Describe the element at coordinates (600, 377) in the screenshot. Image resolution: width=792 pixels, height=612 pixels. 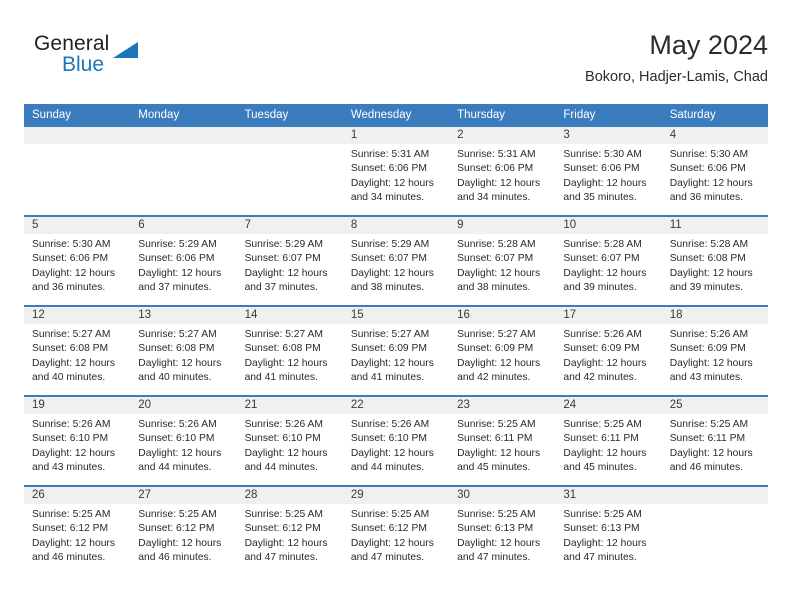
I see `daylight-duration-line2: and 42 minutes.` at that location.